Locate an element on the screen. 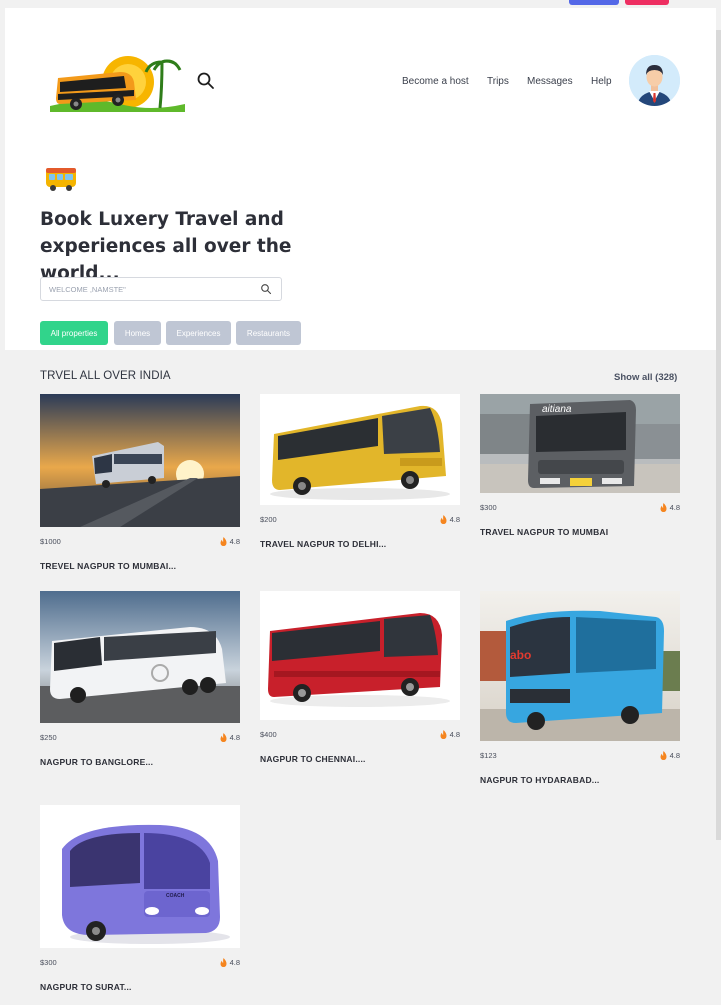 This screenshot has height=1005, width=721. bus-photo-blue: abo is located at coordinates (580, 666).